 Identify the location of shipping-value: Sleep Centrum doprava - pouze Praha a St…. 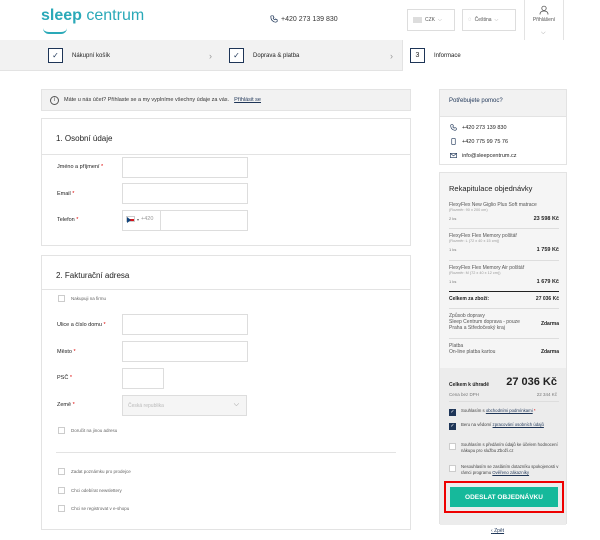
(484, 325).